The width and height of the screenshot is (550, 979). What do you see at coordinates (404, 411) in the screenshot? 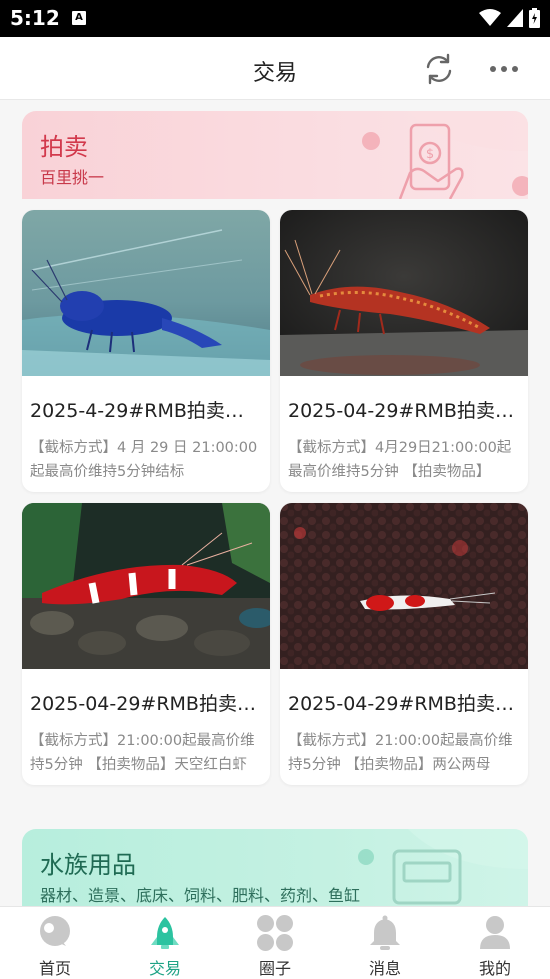
I see `listing-title: 2025-04-29#RMB拍卖红晶虾` at bounding box center [404, 411].